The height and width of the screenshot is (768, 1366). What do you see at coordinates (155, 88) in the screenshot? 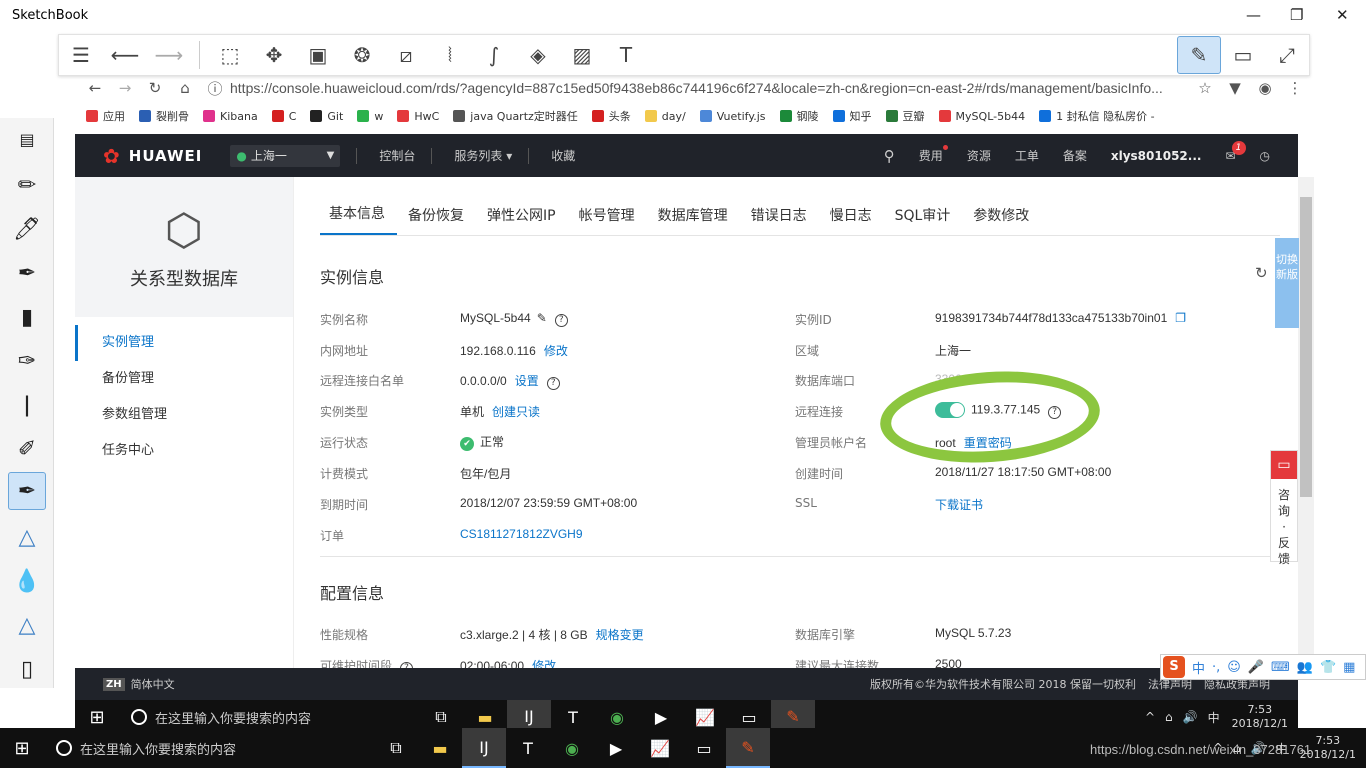
I see `reload-icon: ↻` at bounding box center [155, 88].